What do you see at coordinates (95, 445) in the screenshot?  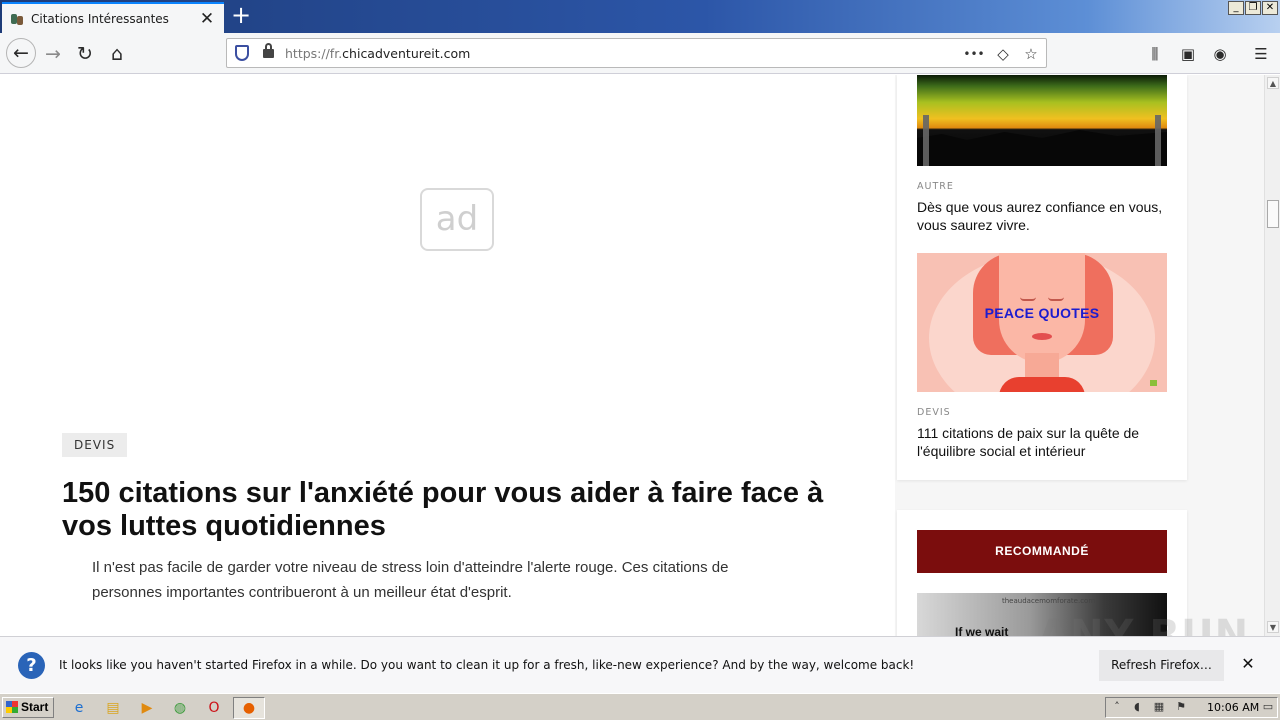 I see `article-category-badge: DEVIS` at bounding box center [95, 445].